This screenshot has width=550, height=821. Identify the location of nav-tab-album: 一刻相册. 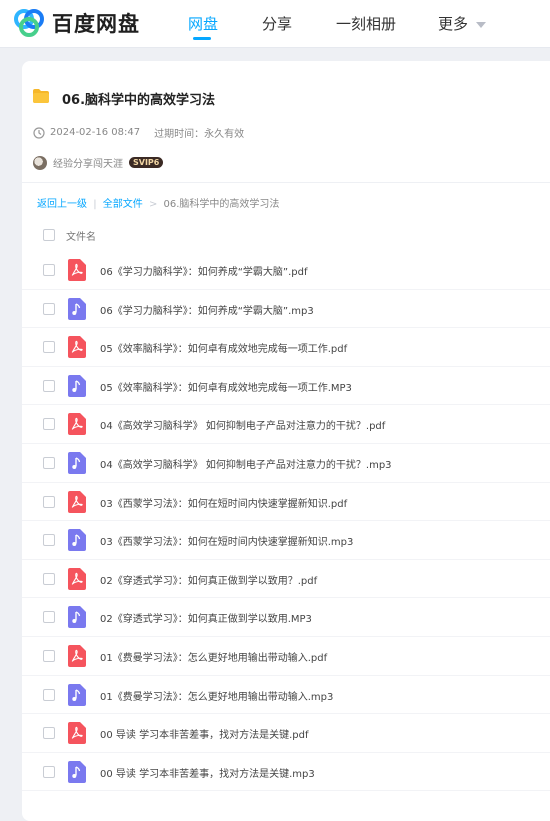
(366, 23).